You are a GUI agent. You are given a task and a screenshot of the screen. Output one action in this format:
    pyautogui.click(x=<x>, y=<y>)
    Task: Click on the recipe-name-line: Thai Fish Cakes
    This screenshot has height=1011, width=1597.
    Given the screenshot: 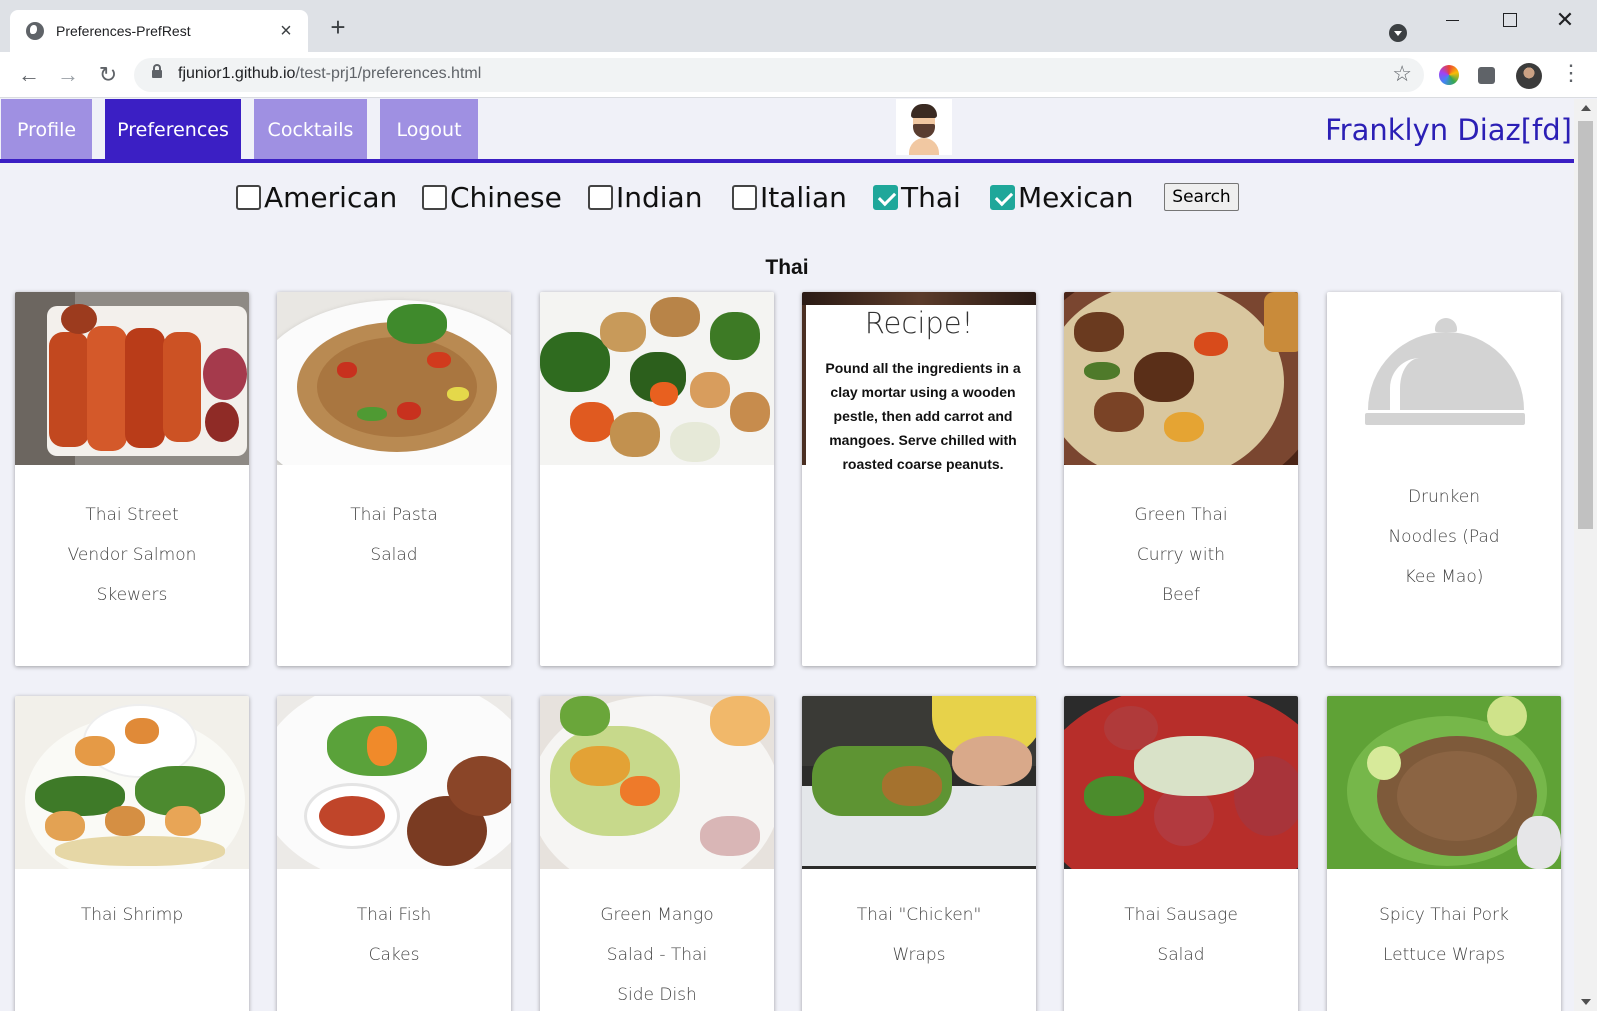 What is the action you would take?
    pyautogui.click(x=394, y=935)
    